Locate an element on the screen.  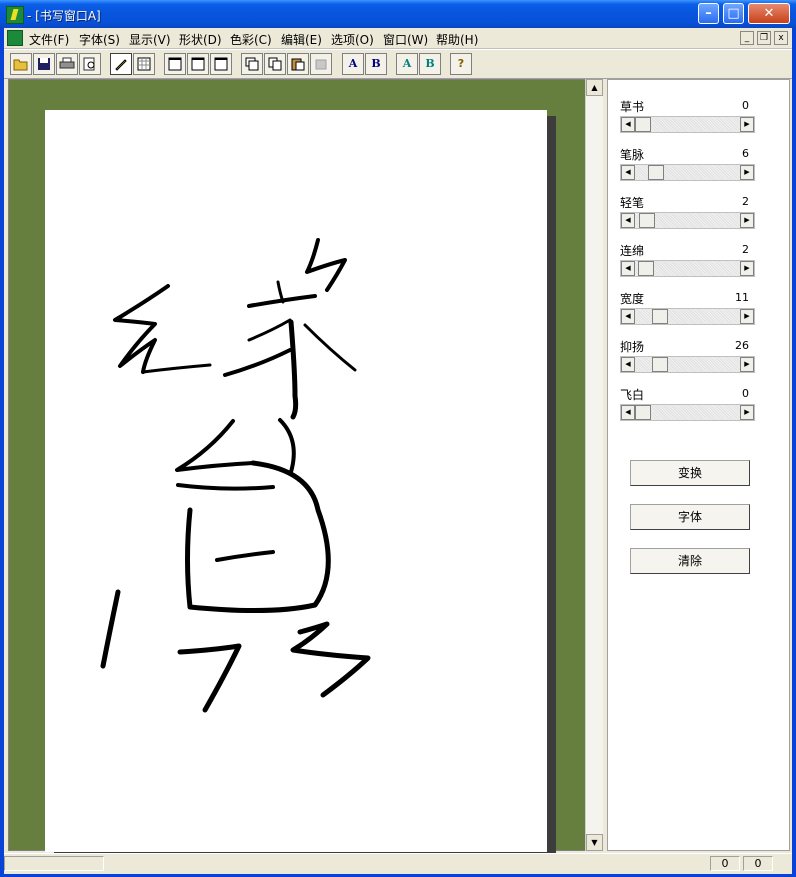
printer-icon is located at coordinates (67, 63).